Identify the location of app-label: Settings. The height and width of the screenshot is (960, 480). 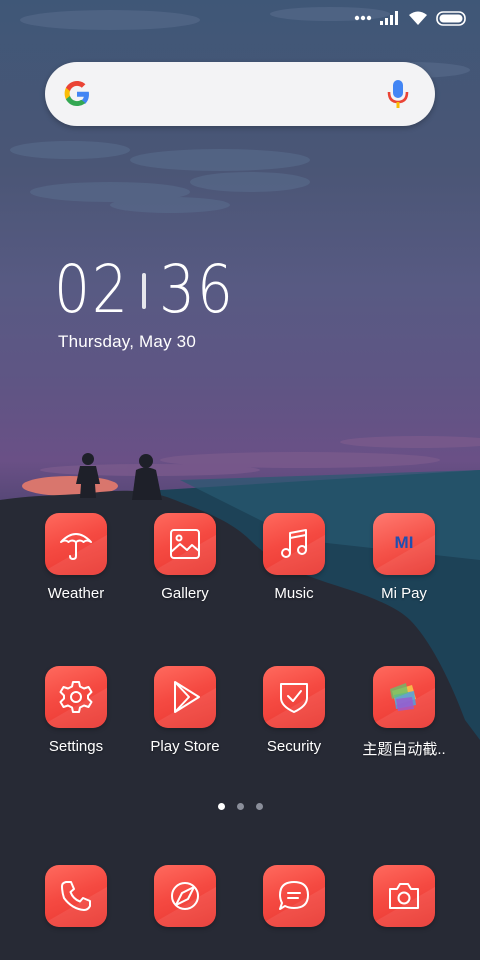
(76, 746).